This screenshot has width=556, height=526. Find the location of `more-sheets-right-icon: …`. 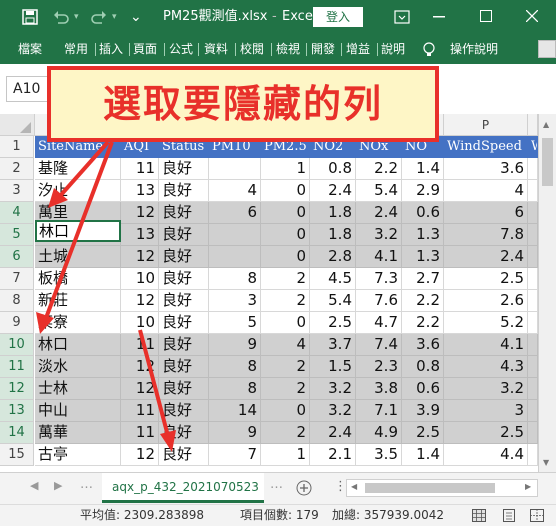

more-sheets-right-icon: … is located at coordinates (276, 484).